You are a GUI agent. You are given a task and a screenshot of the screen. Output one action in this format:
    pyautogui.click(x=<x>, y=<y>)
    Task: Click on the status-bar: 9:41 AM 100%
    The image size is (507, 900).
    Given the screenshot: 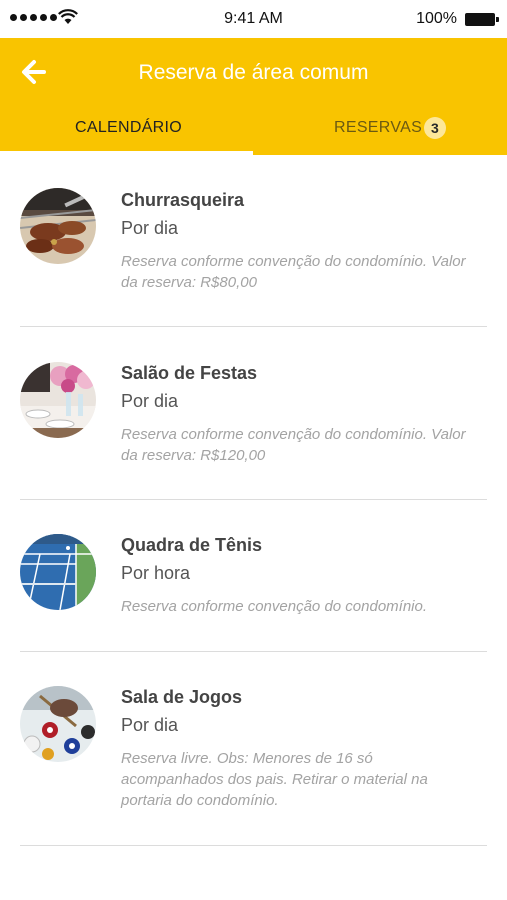 What is the action you would take?
    pyautogui.click(x=253, y=19)
    